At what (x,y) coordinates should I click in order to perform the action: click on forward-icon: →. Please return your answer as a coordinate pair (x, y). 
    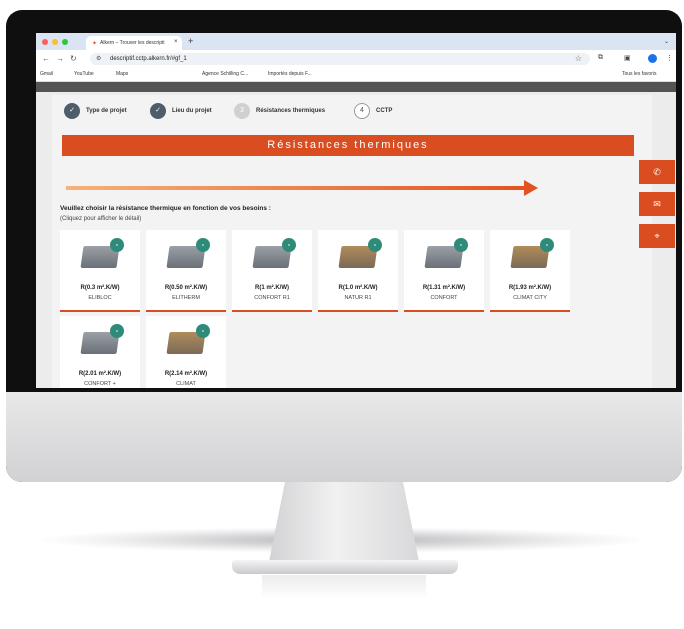
    Looking at the image, I should click on (60, 58).